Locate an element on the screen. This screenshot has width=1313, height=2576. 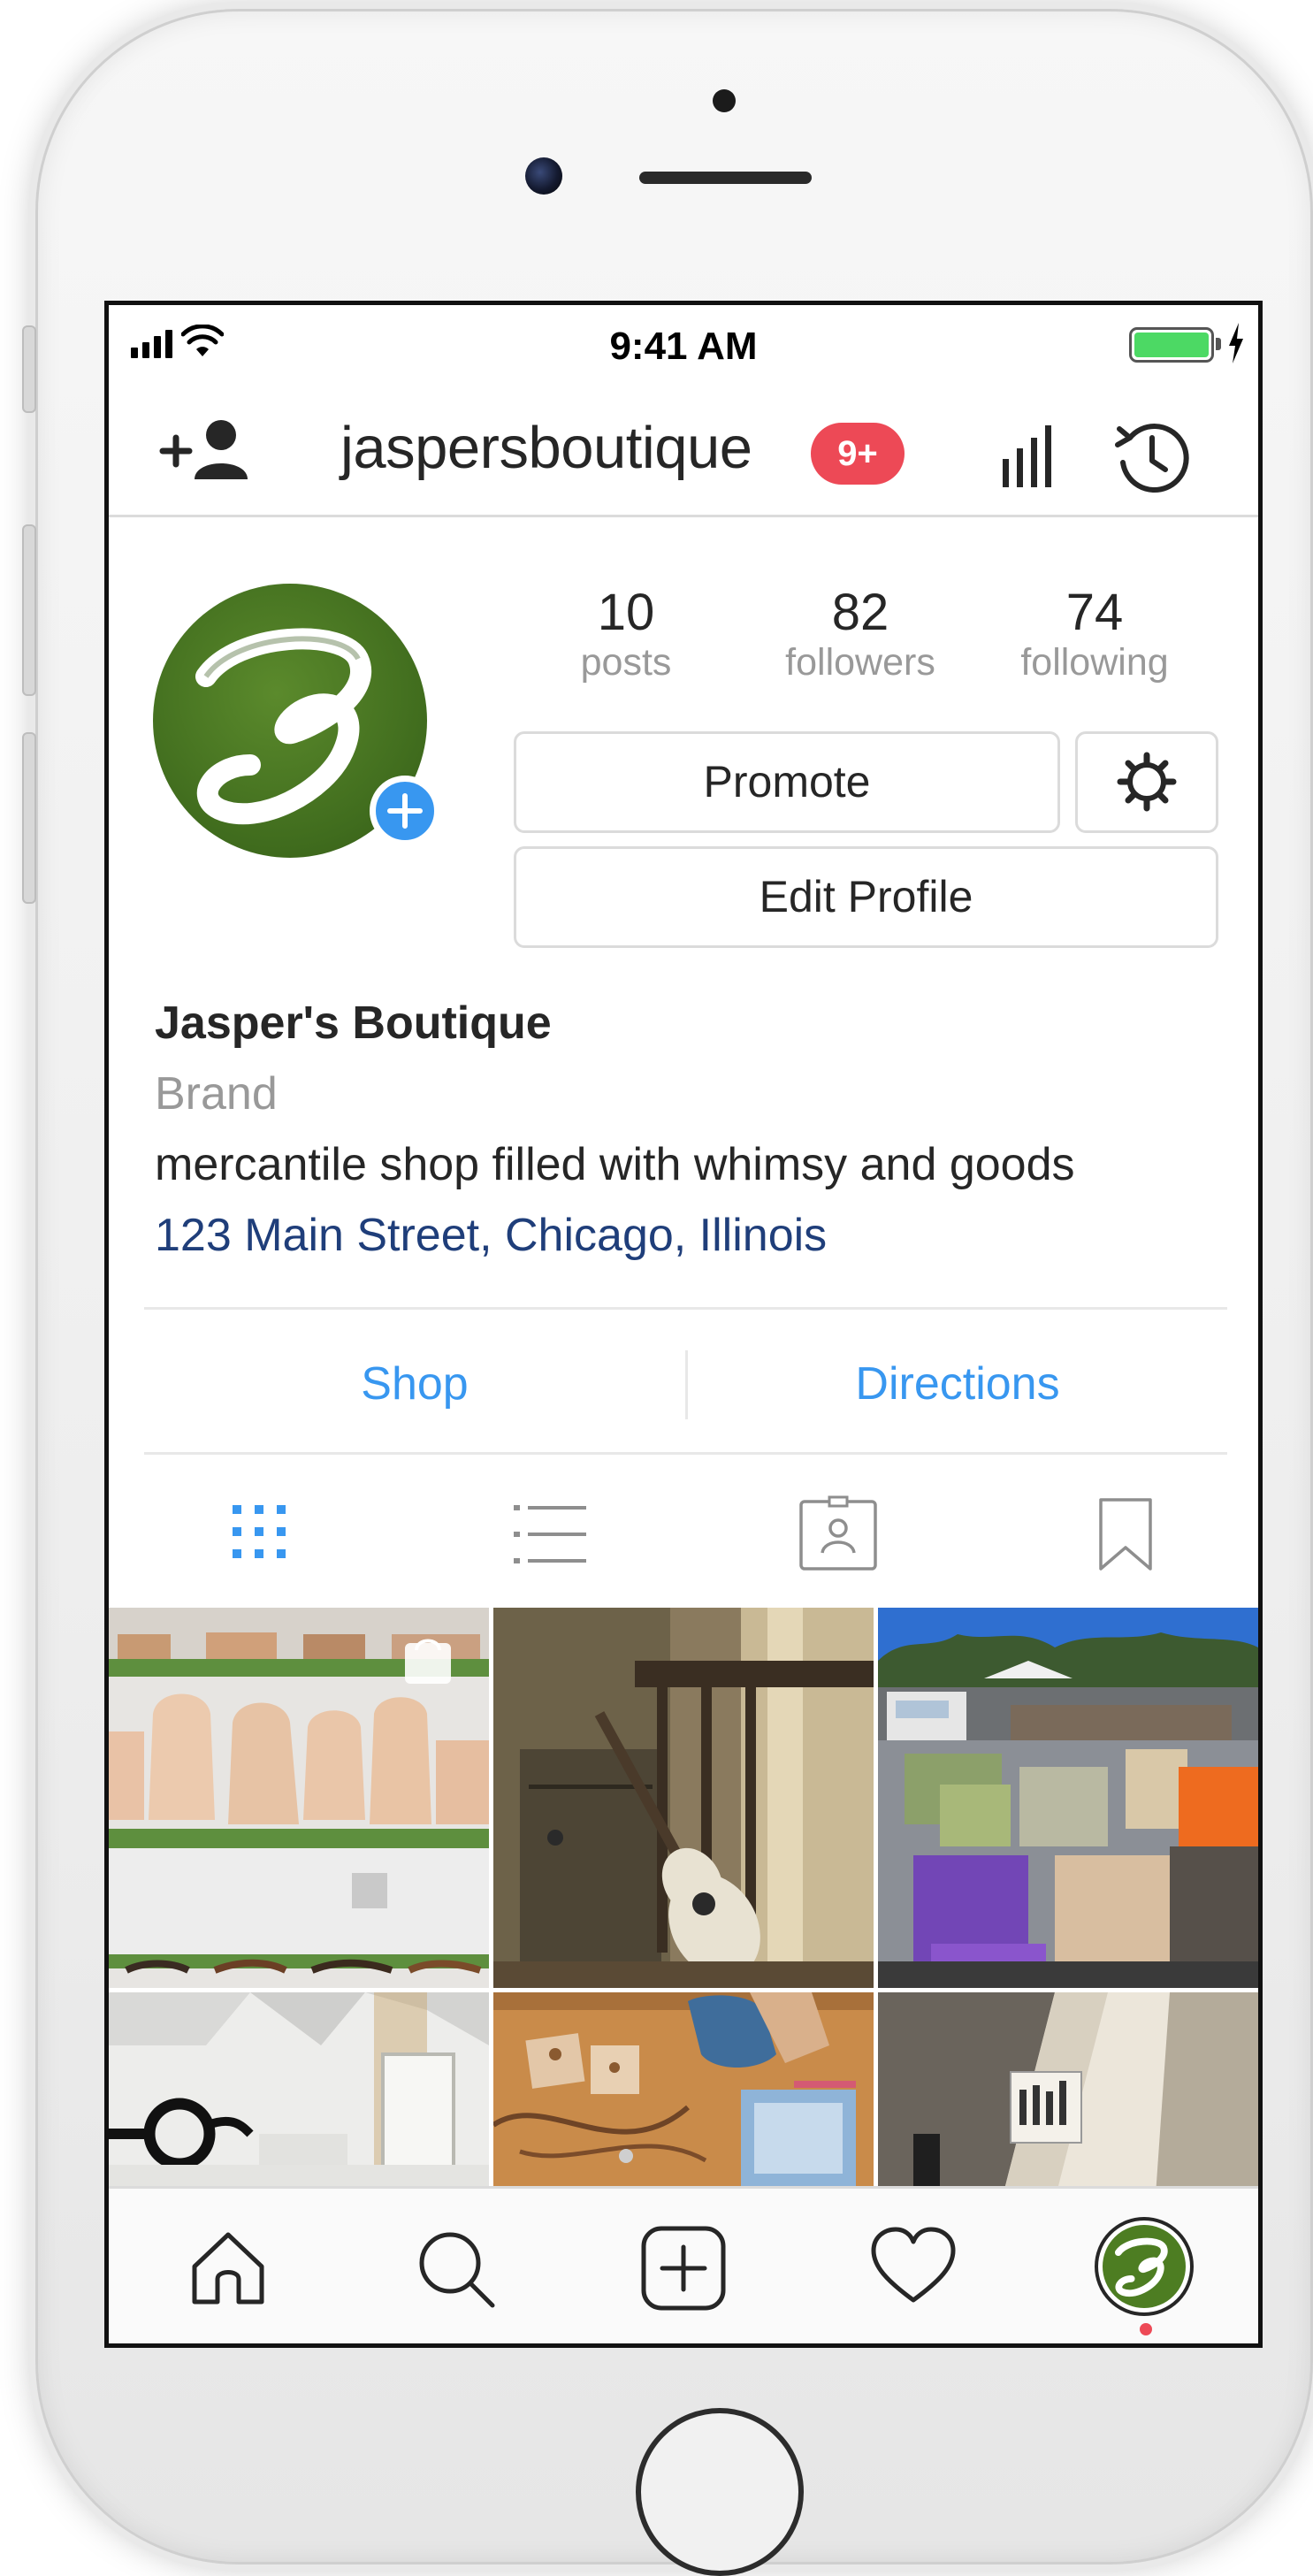
posts-count: 10 posts is located at coordinates (626, 634).